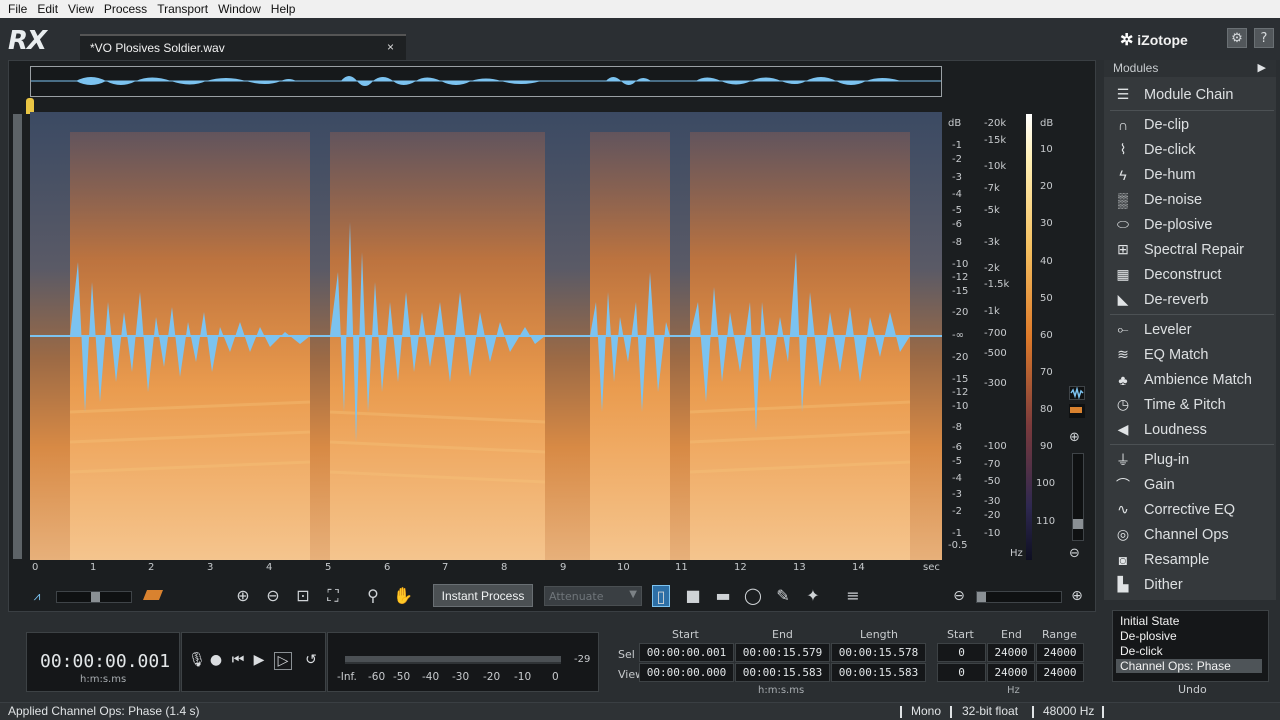 The image size is (1280, 720). What do you see at coordinates (373, 596) in the screenshot?
I see `zoom-tool-icon: ⚲` at bounding box center [373, 596].